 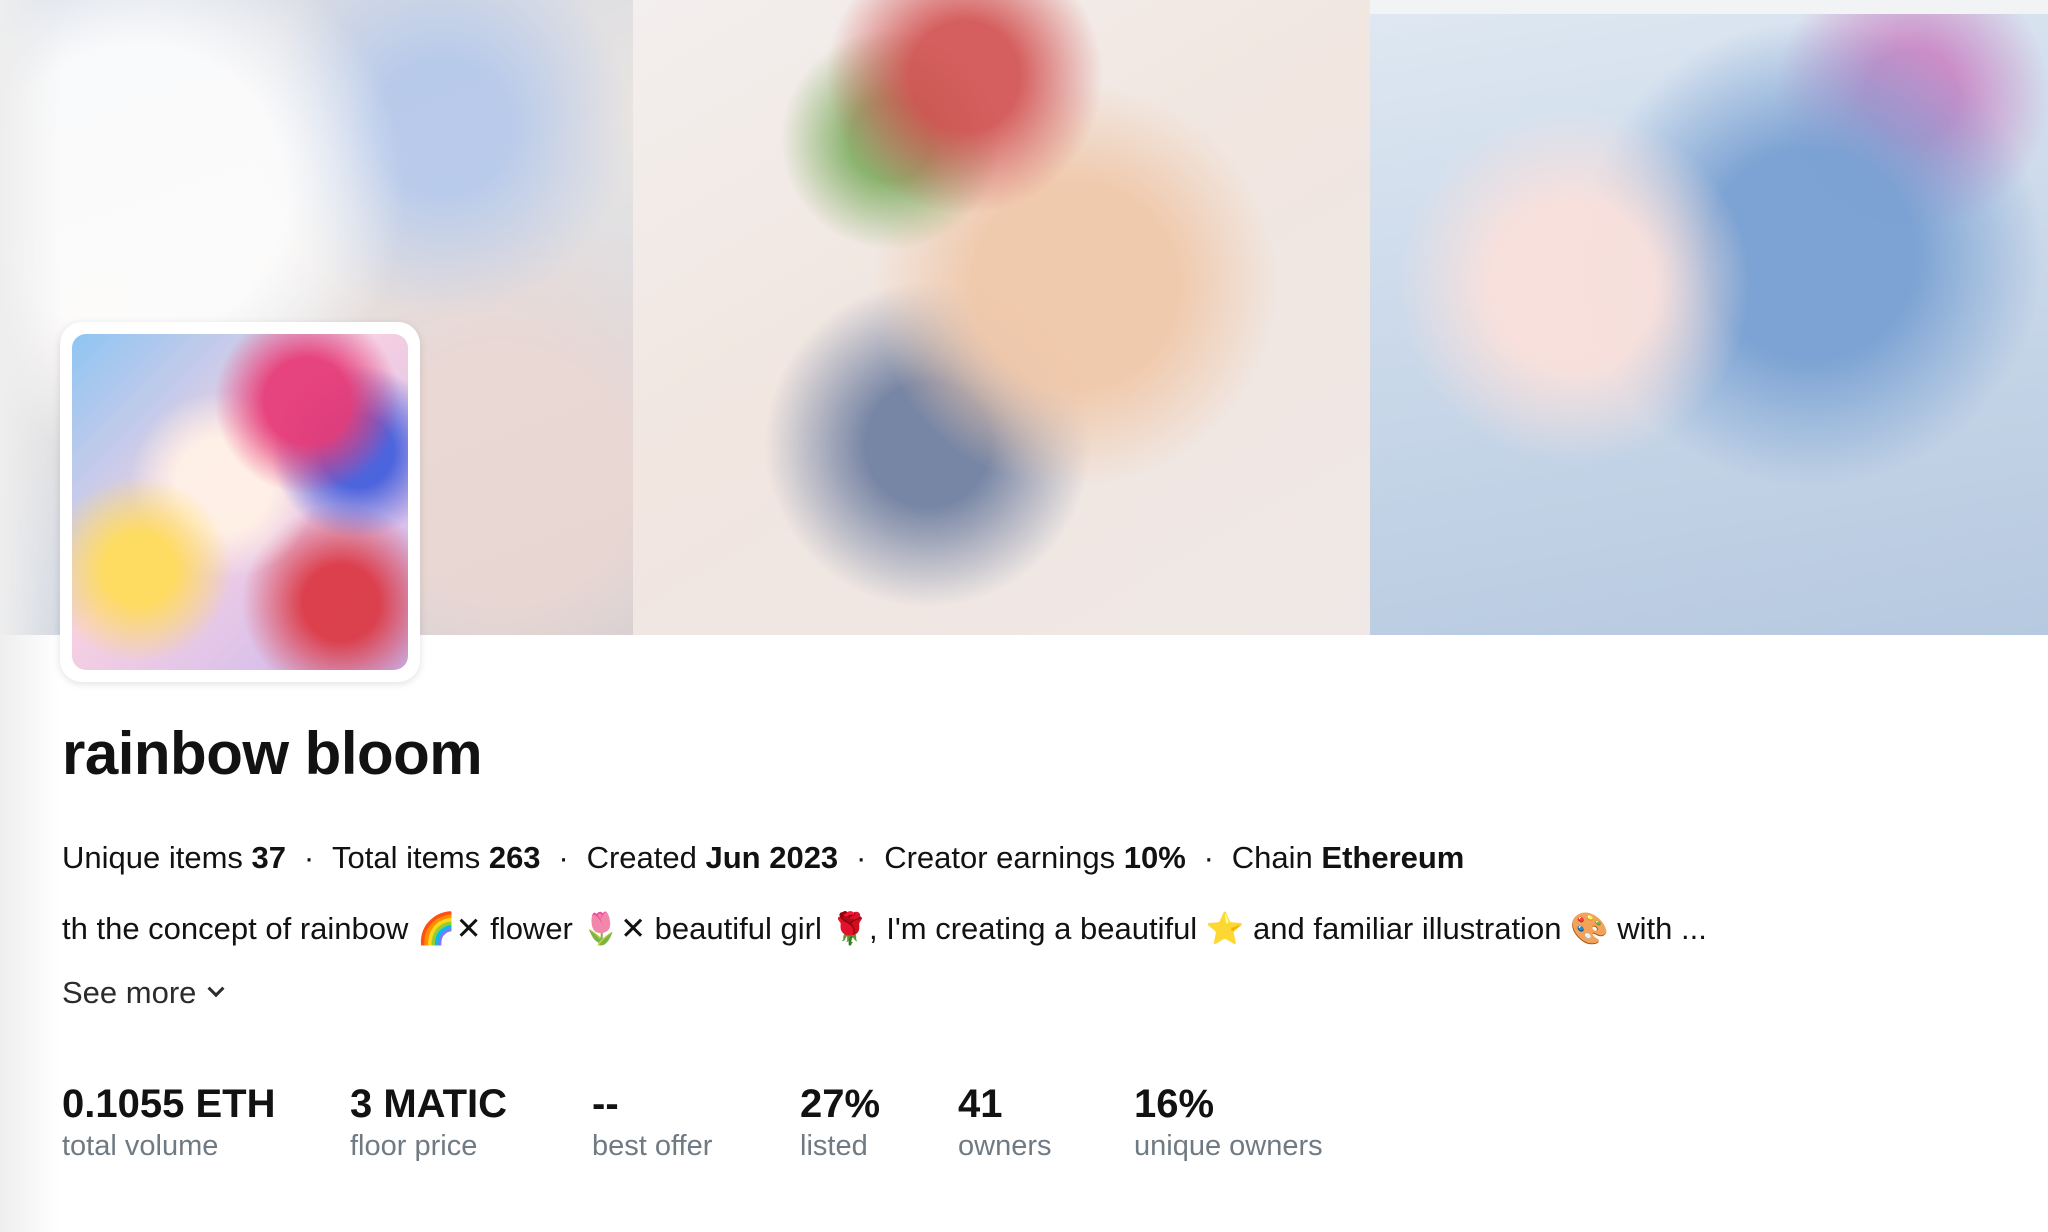 I want to click on stat-listed: 27% listed, so click(x=879, y=1122).